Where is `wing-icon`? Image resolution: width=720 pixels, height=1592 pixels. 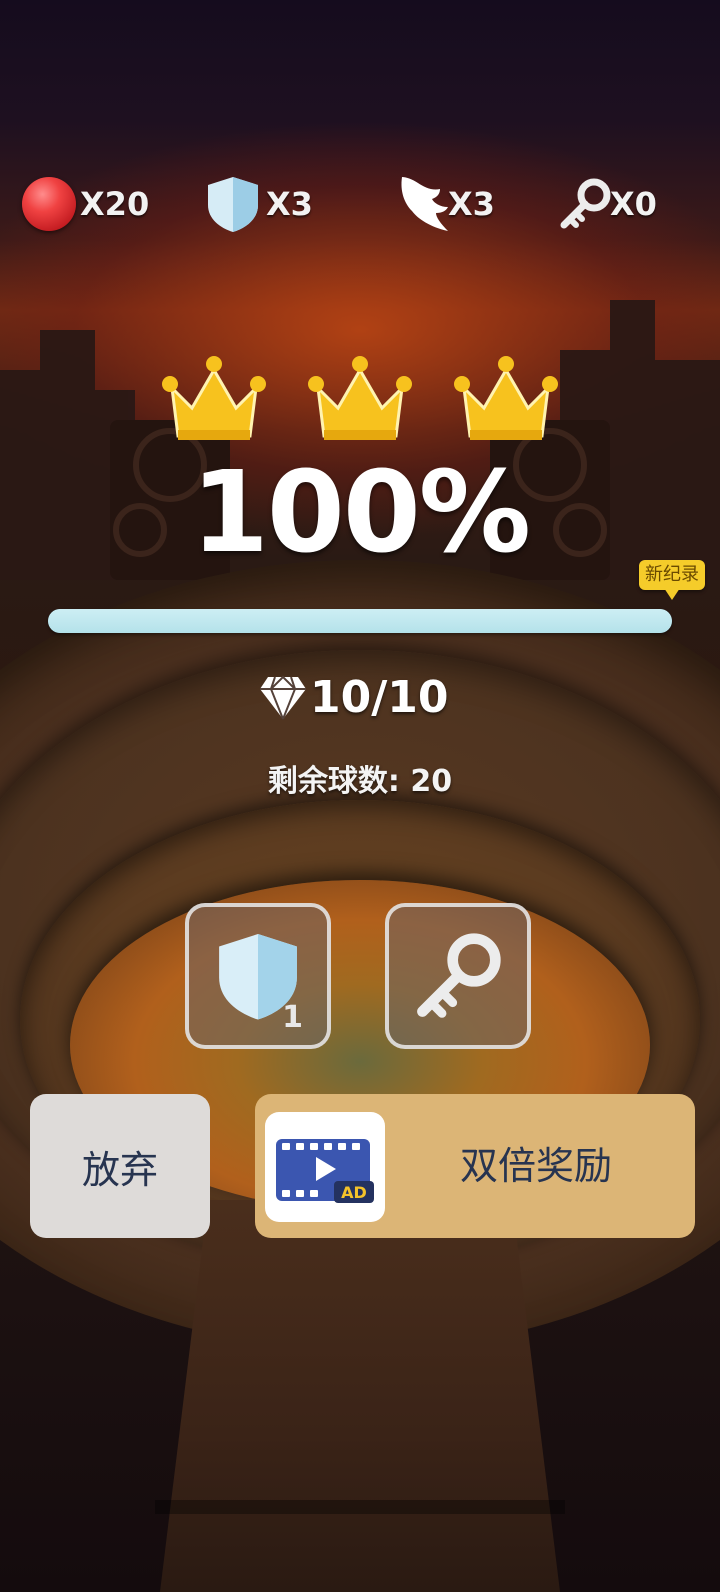
wing-icon is located at coordinates (424, 204).